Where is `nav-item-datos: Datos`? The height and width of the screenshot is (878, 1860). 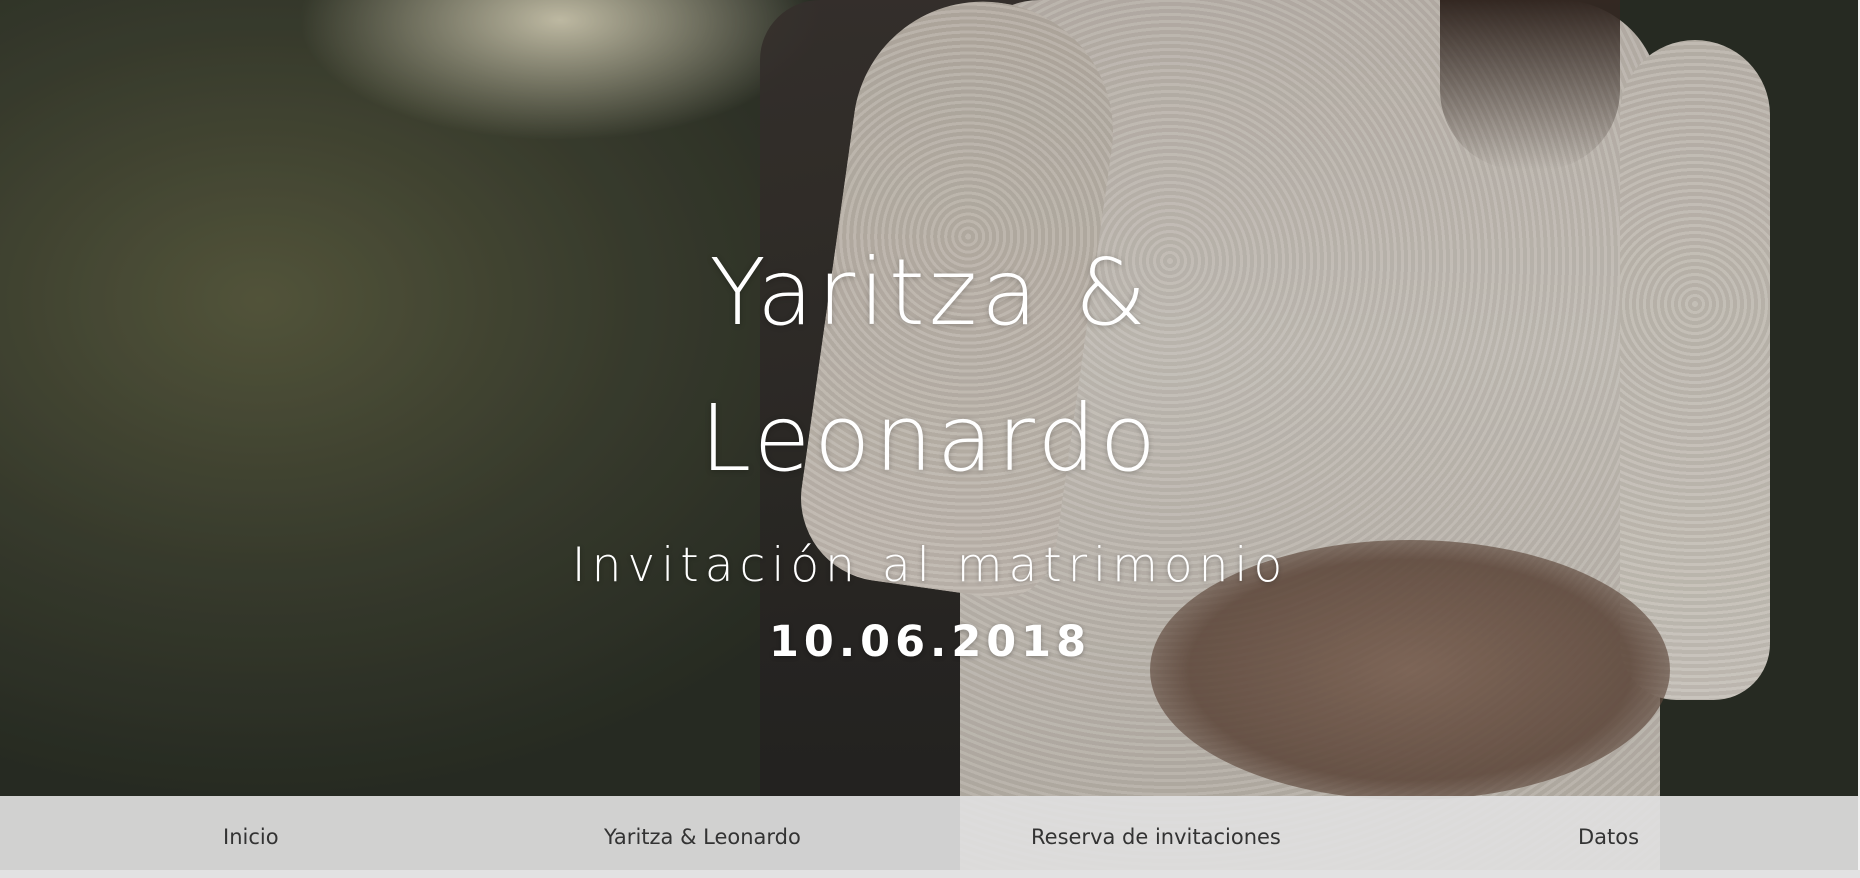
nav-item-datos: Datos is located at coordinates (1608, 837).